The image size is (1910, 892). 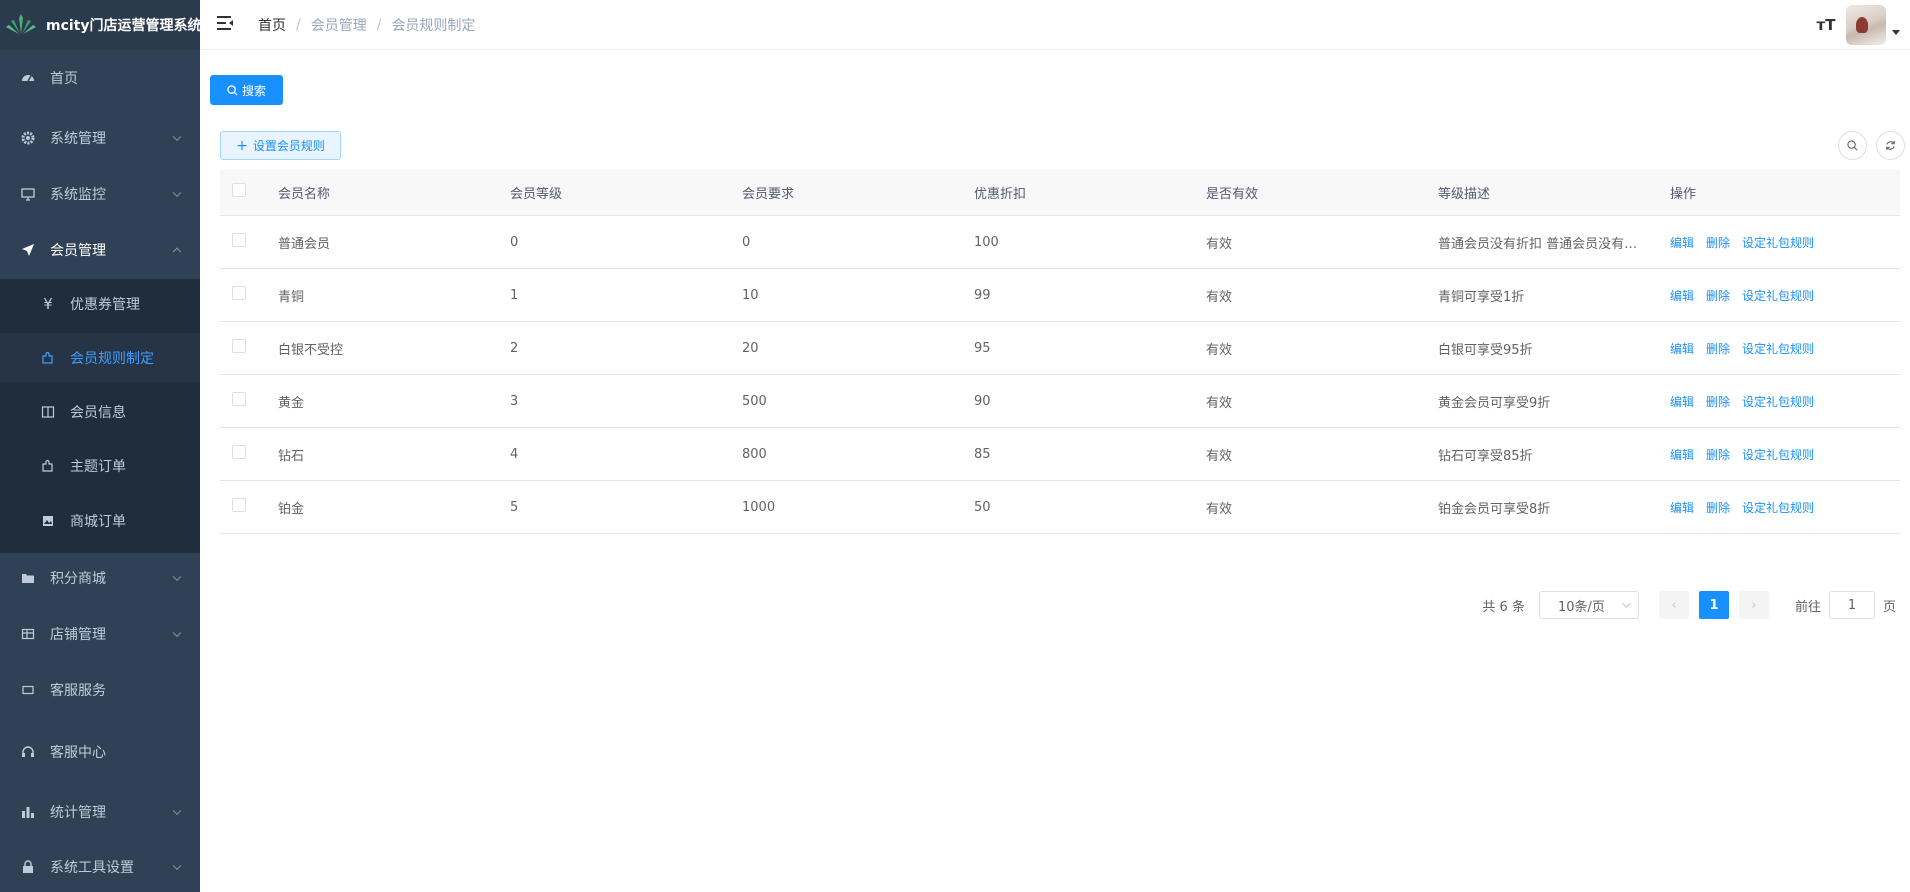 What do you see at coordinates (754, 401) in the screenshot?
I see `cell-member-requirement: 500` at bounding box center [754, 401].